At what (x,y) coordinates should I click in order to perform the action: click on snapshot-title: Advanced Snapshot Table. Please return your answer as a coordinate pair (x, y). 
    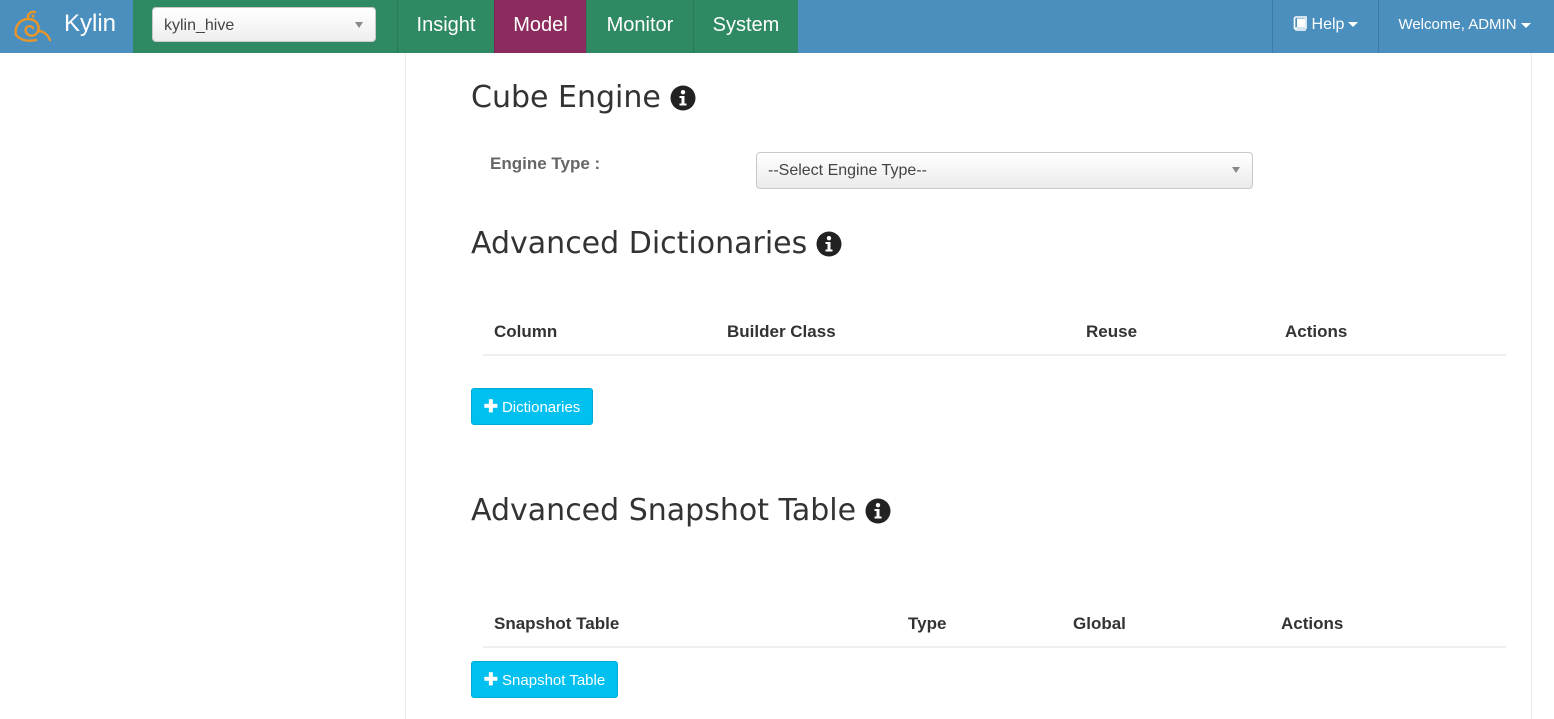
    Looking at the image, I should click on (664, 510).